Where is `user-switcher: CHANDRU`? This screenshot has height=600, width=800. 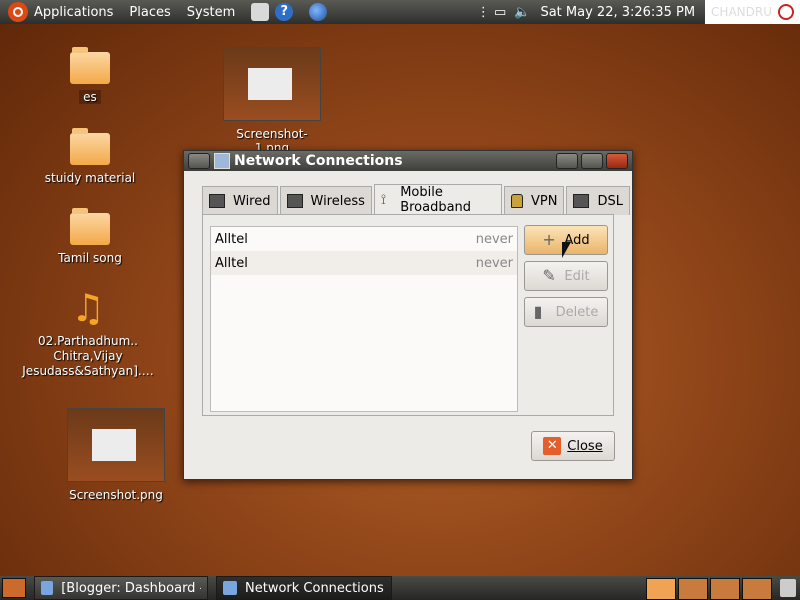 user-switcher: CHANDRU is located at coordinates (752, 12).